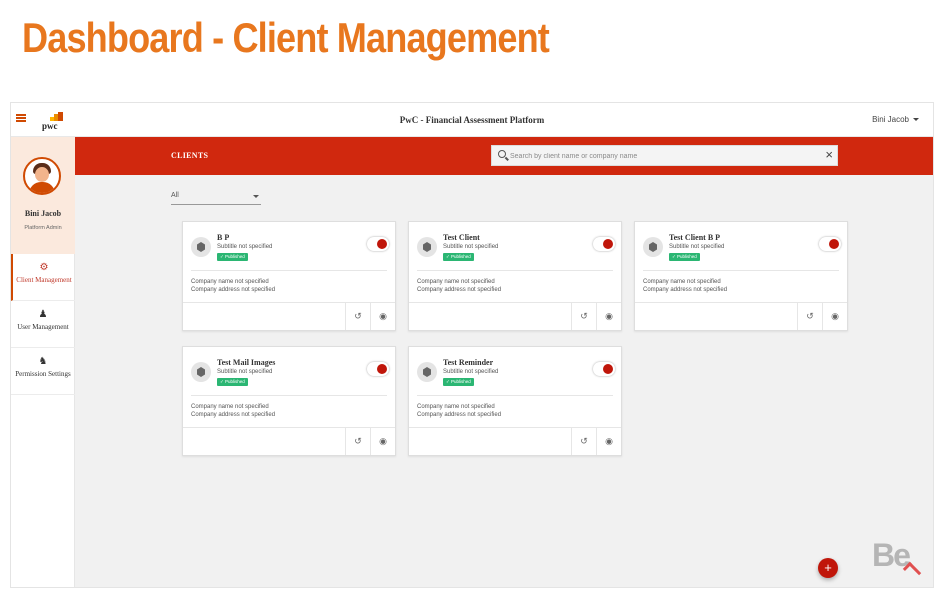  I want to click on search-bar: ×, so click(664, 155).